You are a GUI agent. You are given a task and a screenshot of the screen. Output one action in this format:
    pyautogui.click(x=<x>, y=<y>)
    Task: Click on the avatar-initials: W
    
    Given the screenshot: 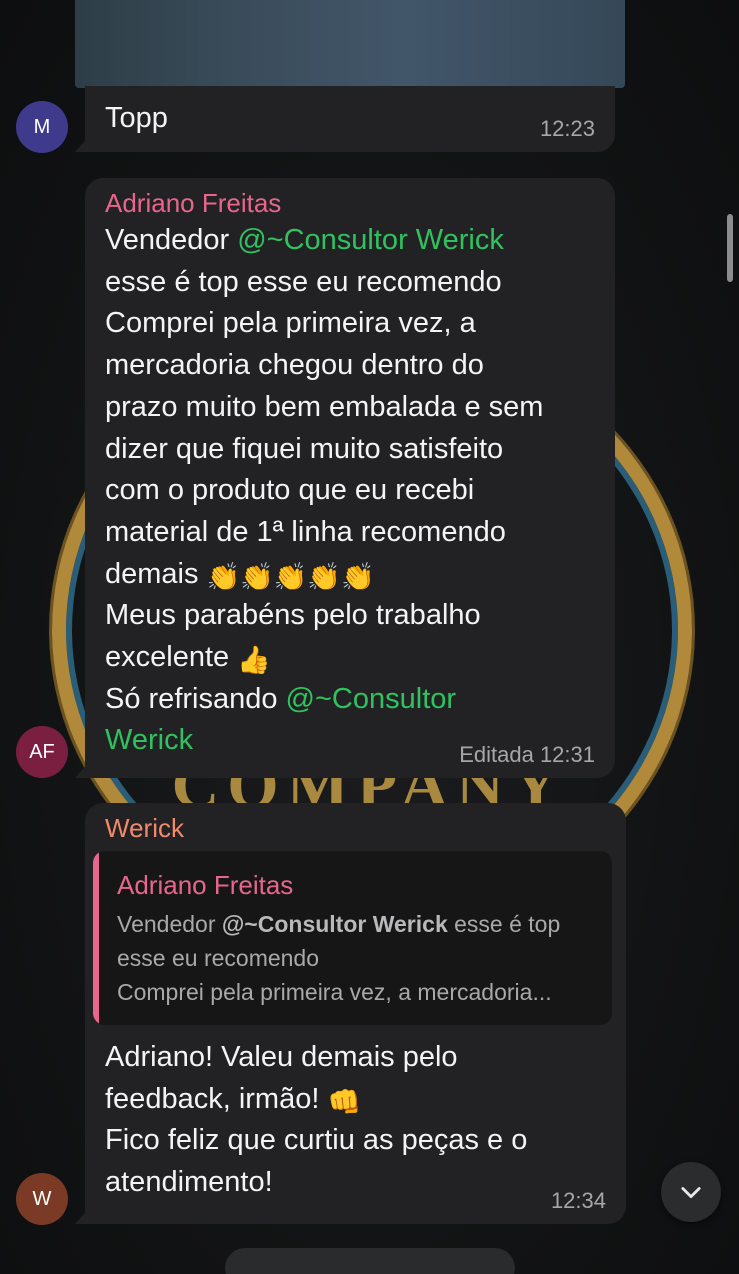 What is the action you would take?
    pyautogui.click(x=42, y=1198)
    